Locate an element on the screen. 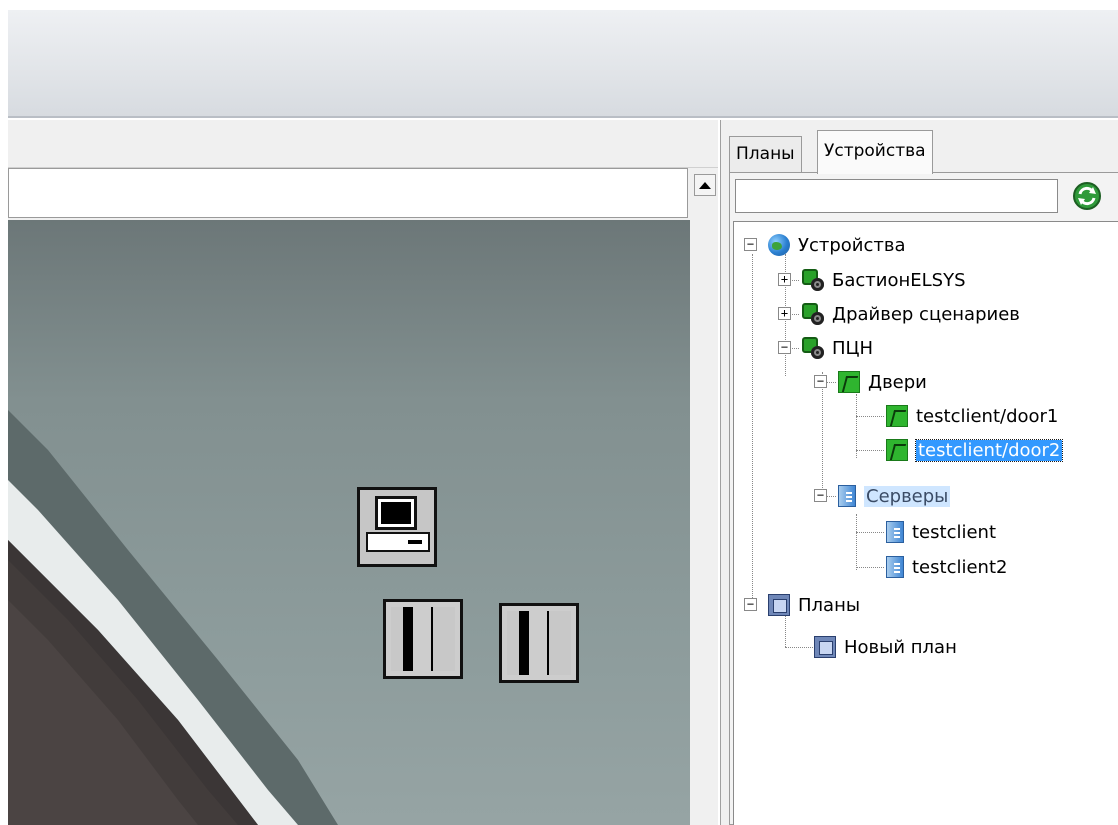  editor-ruler is located at coordinates (348, 193).